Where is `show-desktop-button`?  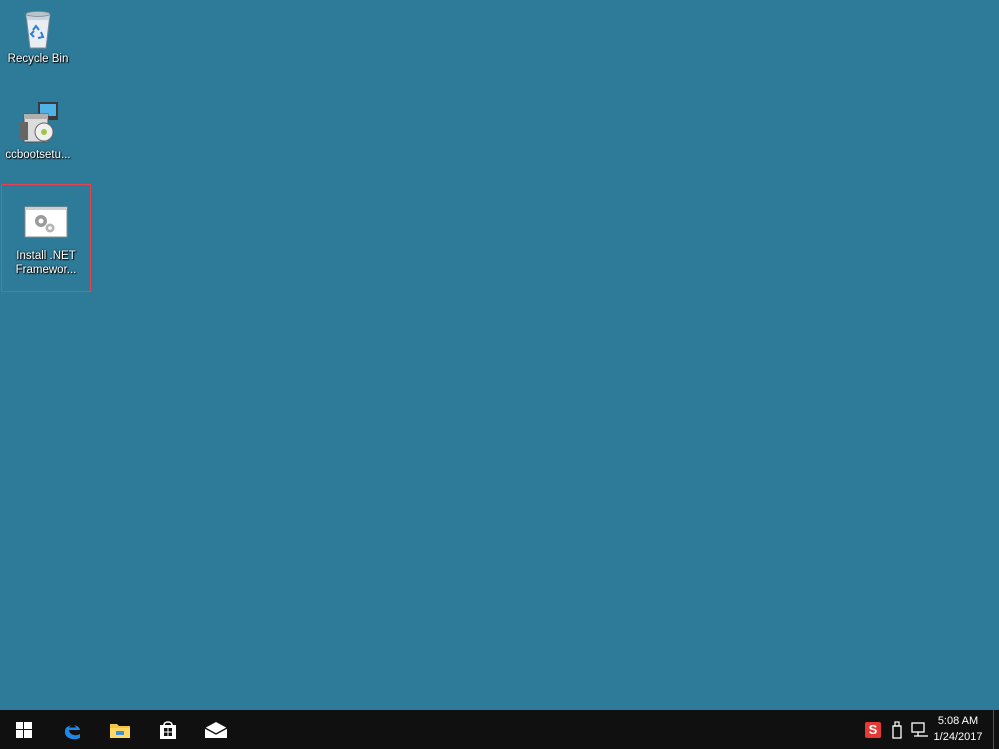
show-desktop-button is located at coordinates (996, 729).